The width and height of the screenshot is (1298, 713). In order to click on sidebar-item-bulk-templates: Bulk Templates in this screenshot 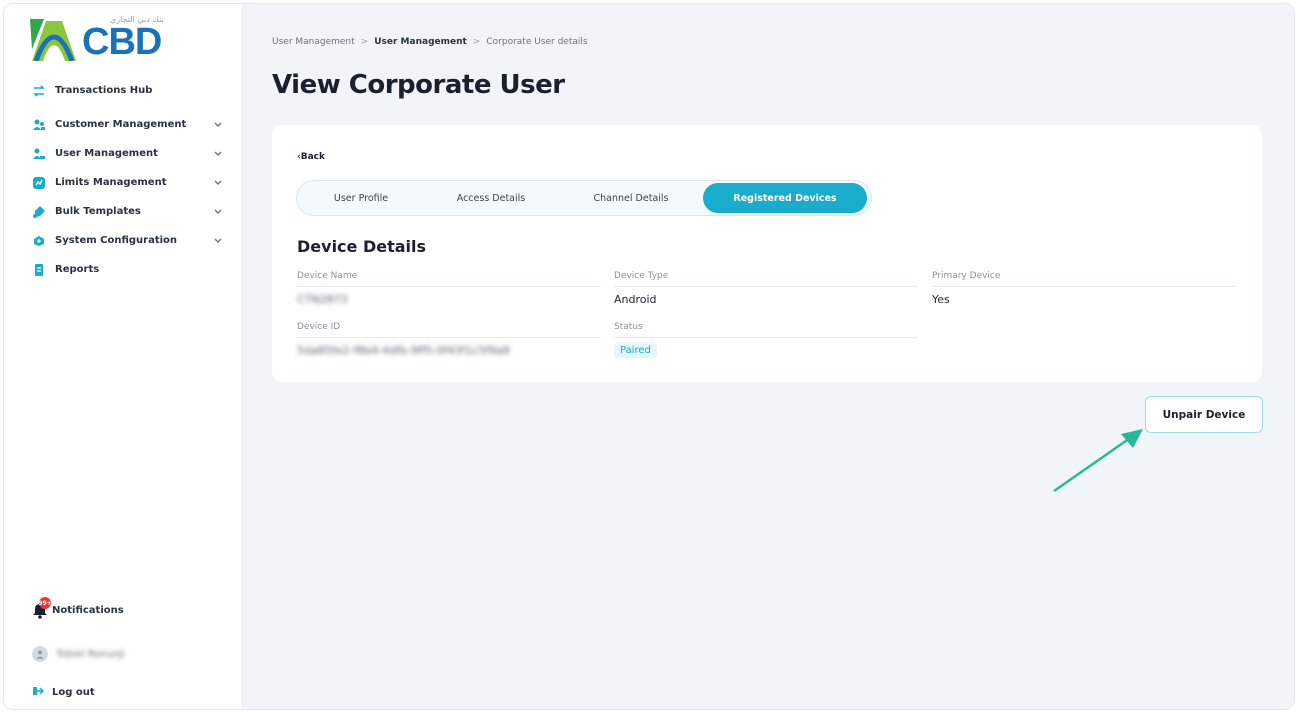, I will do `click(122, 211)`.